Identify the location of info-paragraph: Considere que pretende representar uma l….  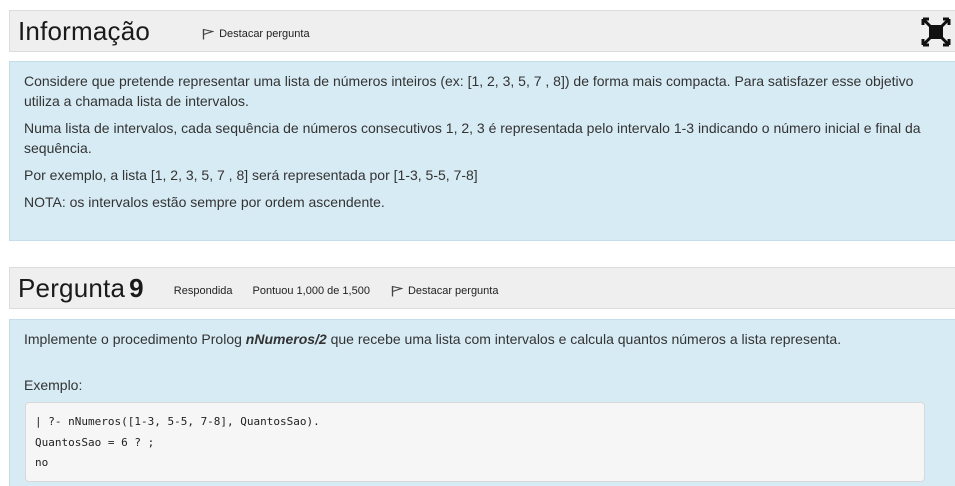
(469, 91).